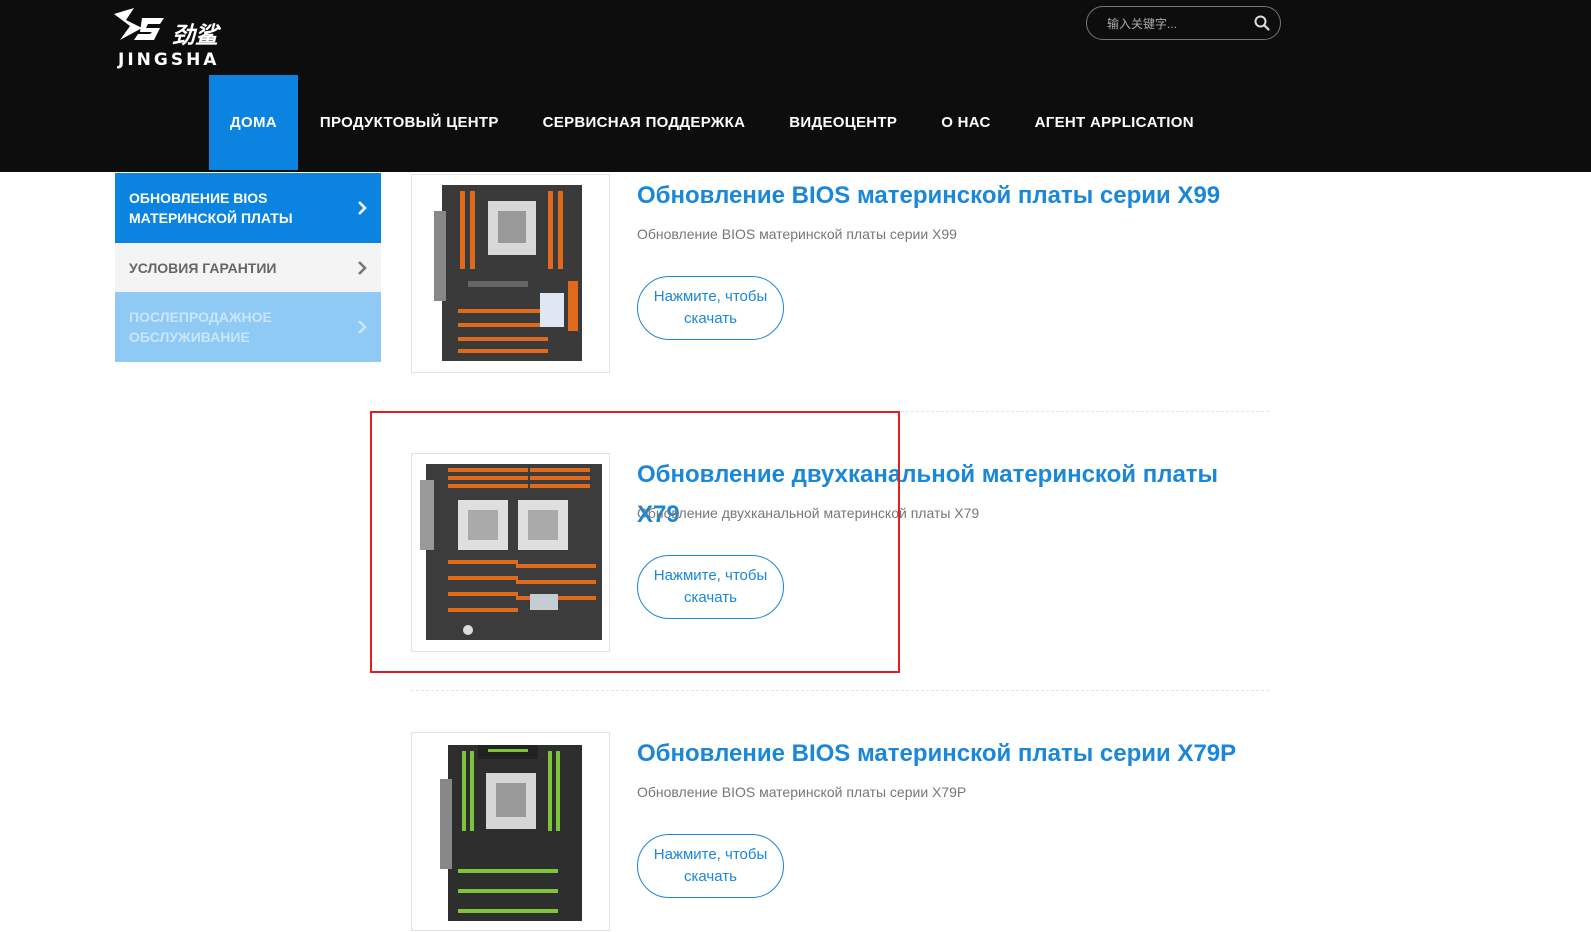  I want to click on sidebar-item-bios-update: ОБНОВЛЕНИЕ BIOS МАТЕРИНСКОЙ ПЛАТЫ, so click(248, 208).